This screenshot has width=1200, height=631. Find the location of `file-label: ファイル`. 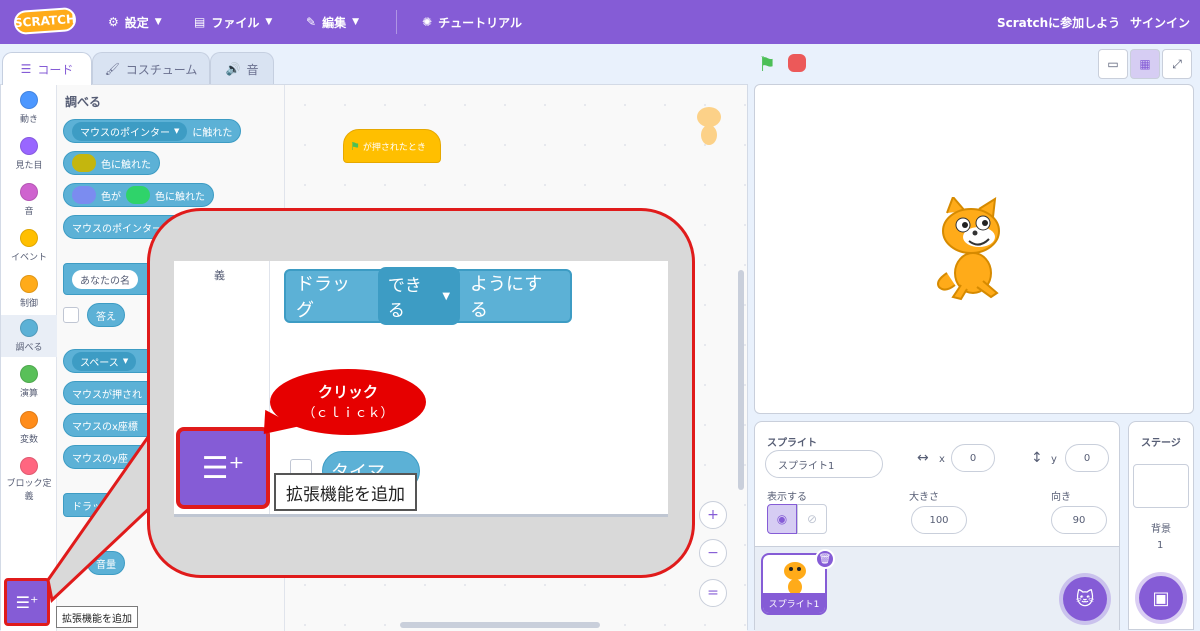

file-label: ファイル is located at coordinates (235, 22).